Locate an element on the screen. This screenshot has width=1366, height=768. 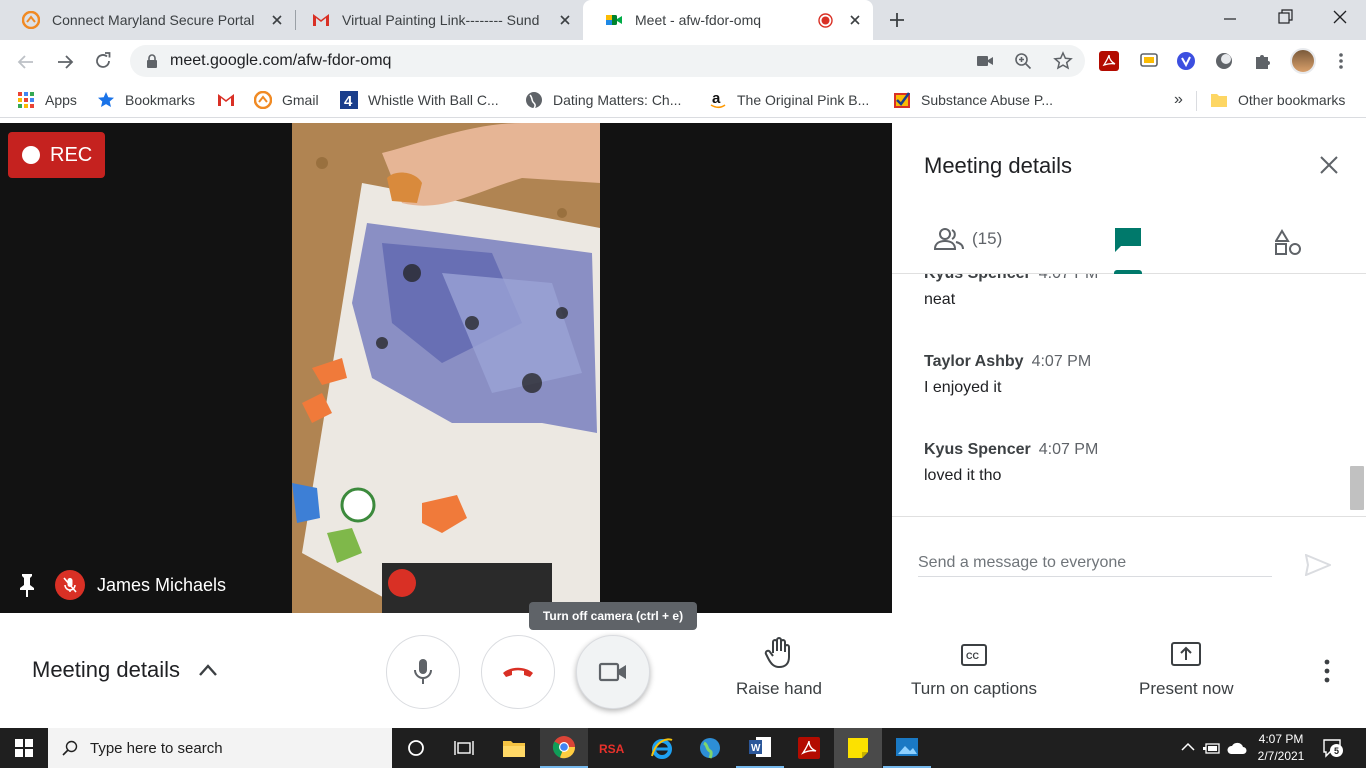
battery-icon is located at coordinates (1212, 748).